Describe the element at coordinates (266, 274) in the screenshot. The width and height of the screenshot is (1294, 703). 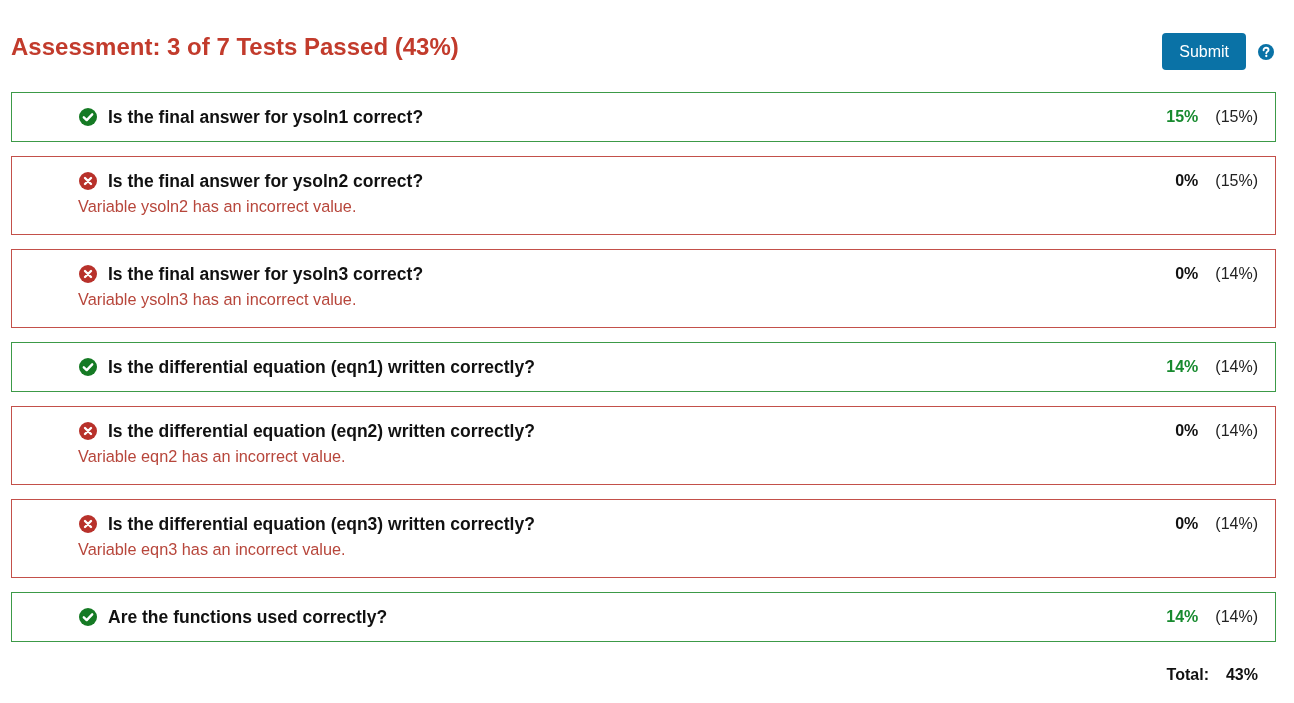
I see `test-title: Is the final answer for ysoln3 correct?` at that location.